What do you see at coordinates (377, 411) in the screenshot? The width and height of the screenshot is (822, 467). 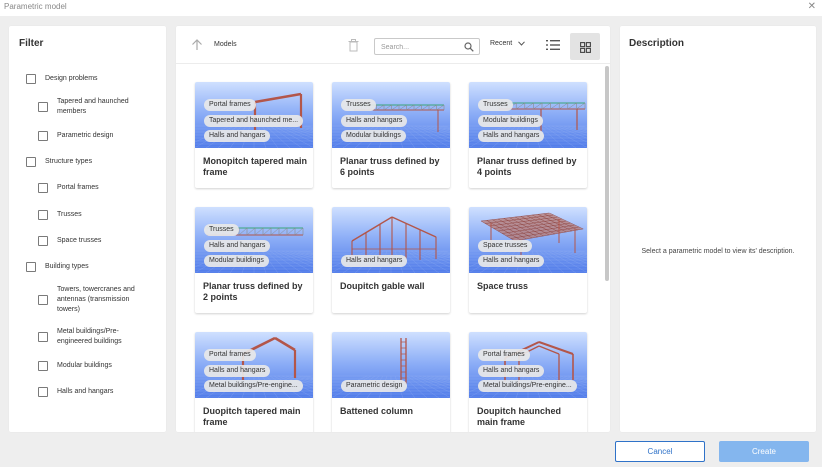 I see `model-card-title: Battened column` at bounding box center [377, 411].